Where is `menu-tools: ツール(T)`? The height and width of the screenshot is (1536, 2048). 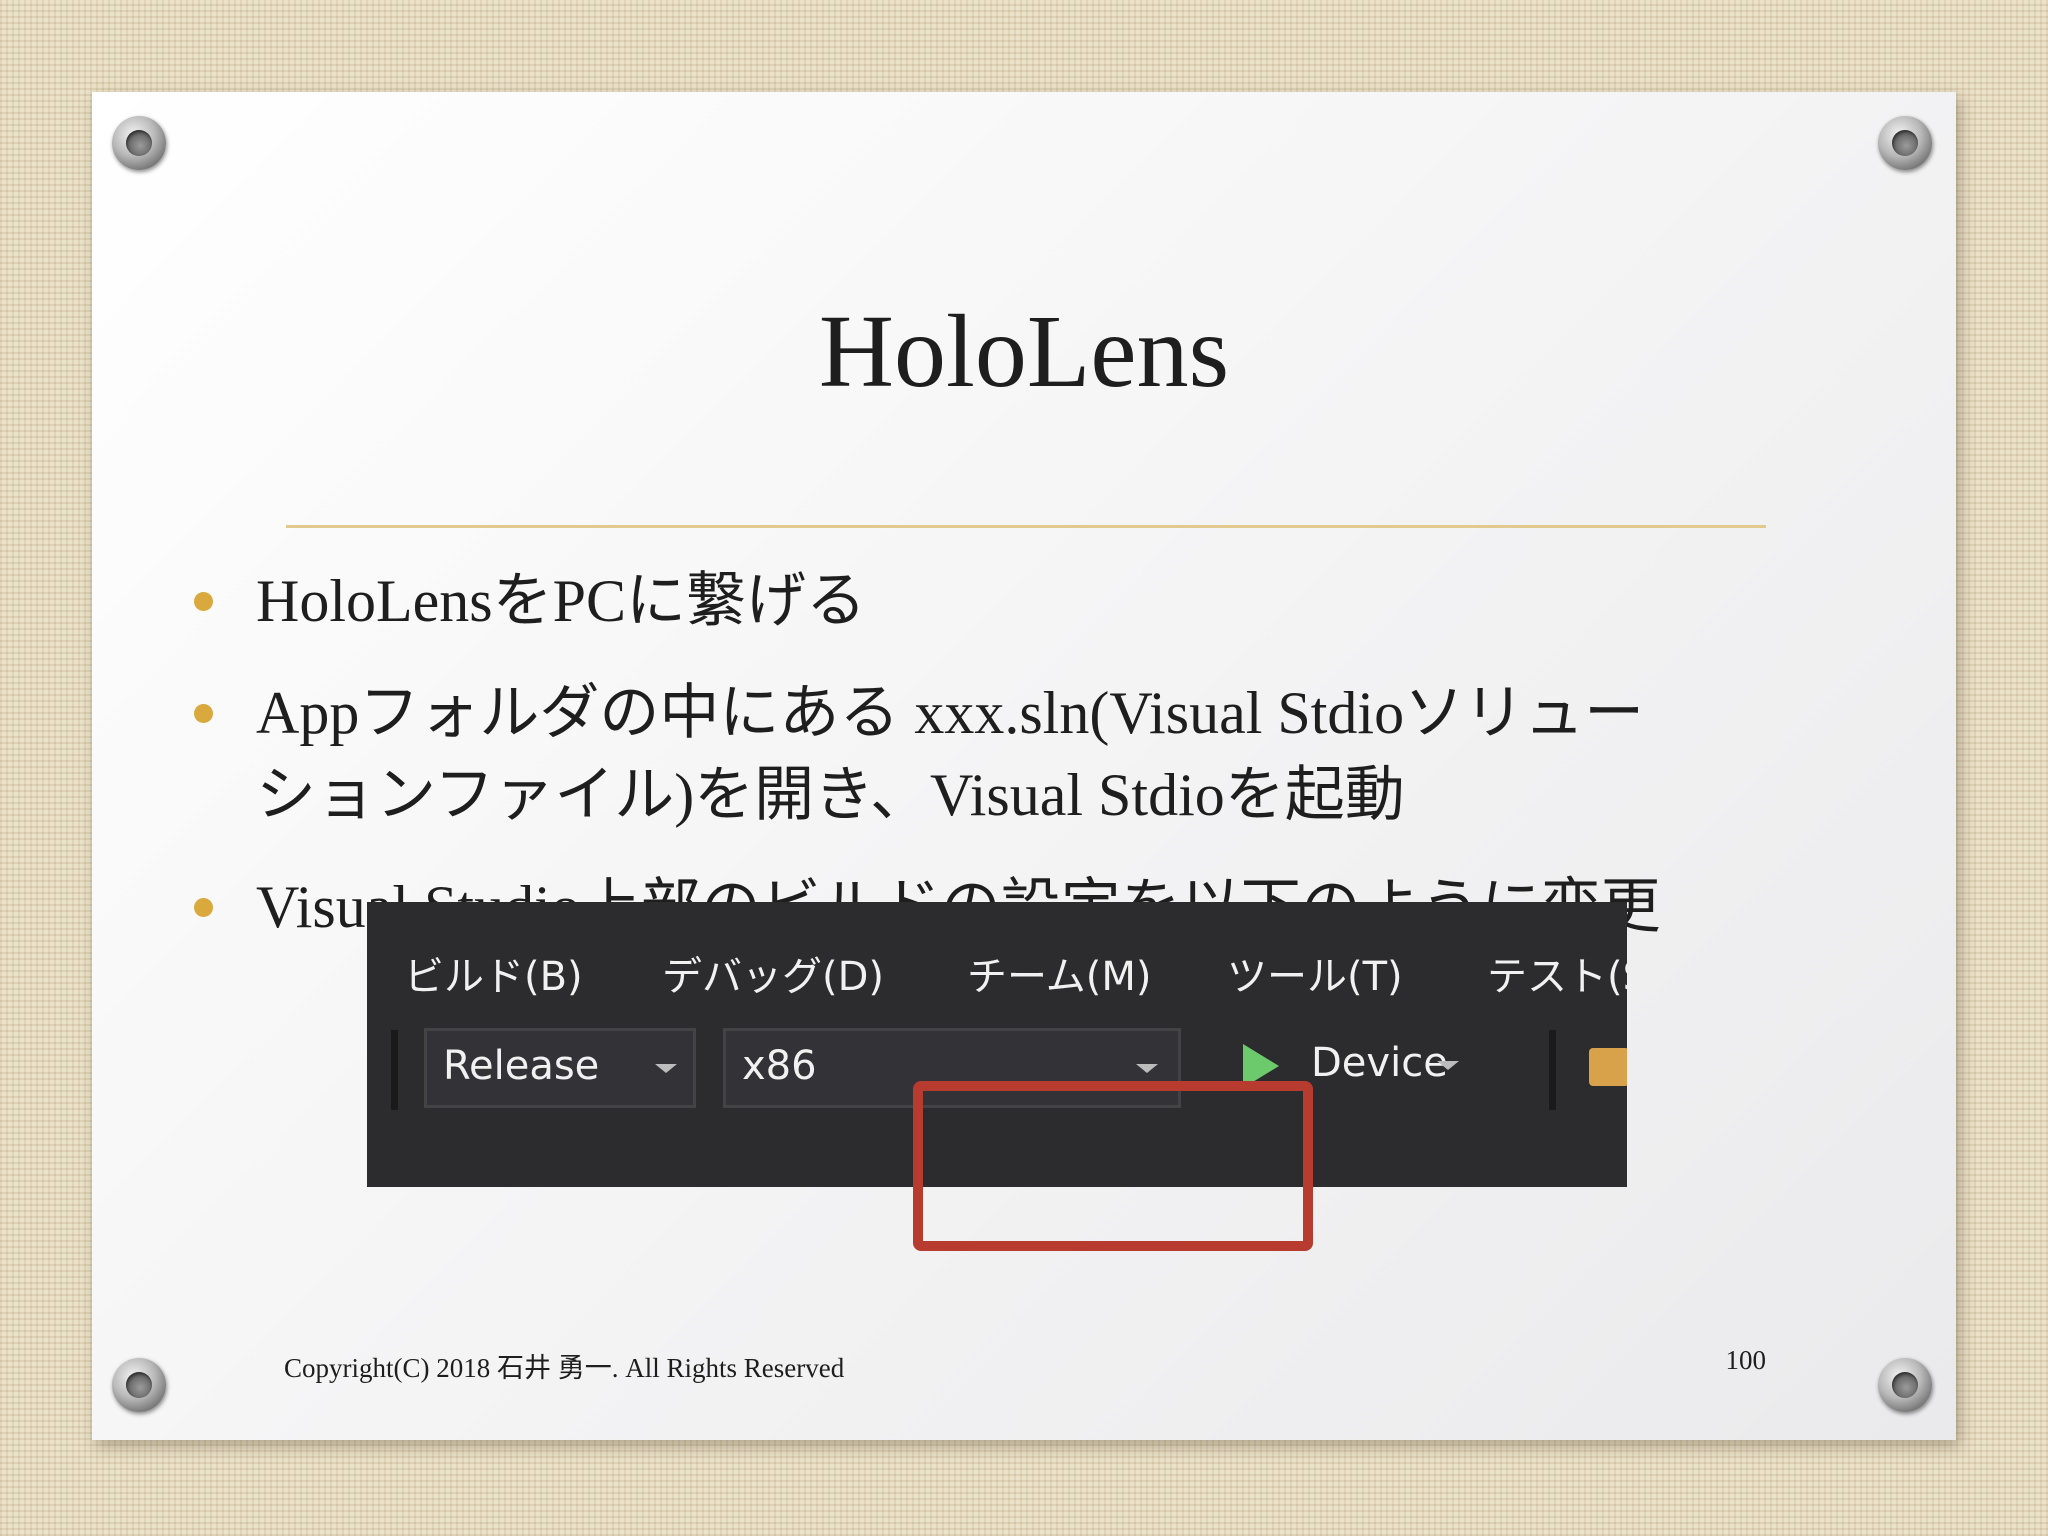 menu-tools: ツール(T) is located at coordinates (1315, 973).